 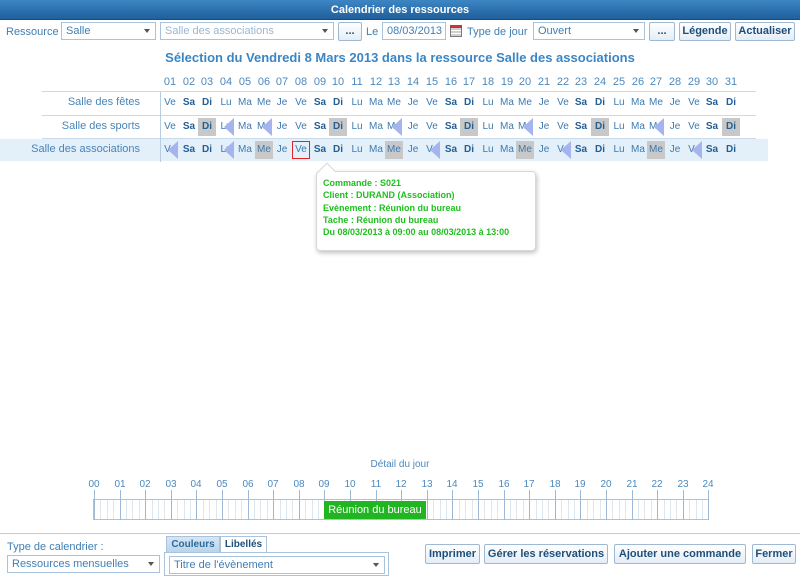 What do you see at coordinates (243, 544) in the screenshot?
I see `tab-labels: Libellés` at bounding box center [243, 544].